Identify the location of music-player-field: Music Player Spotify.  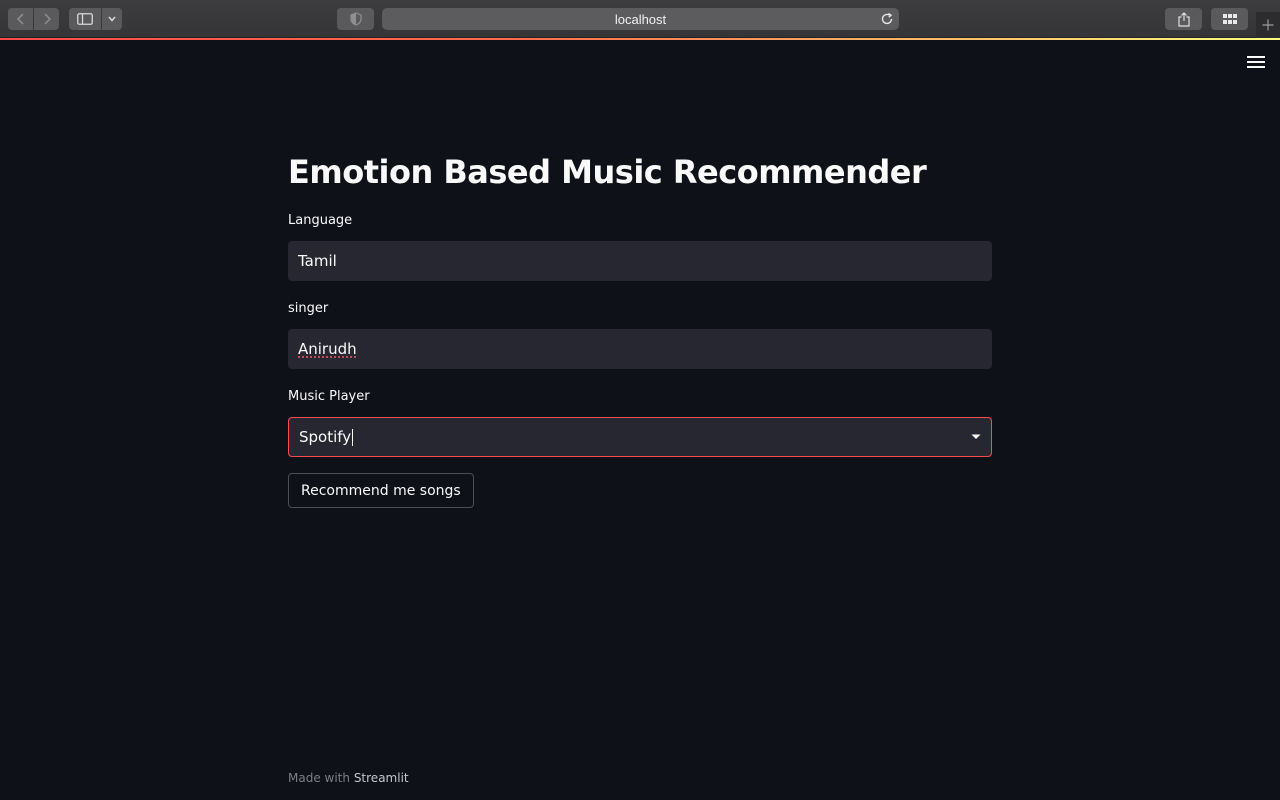
(640, 422).